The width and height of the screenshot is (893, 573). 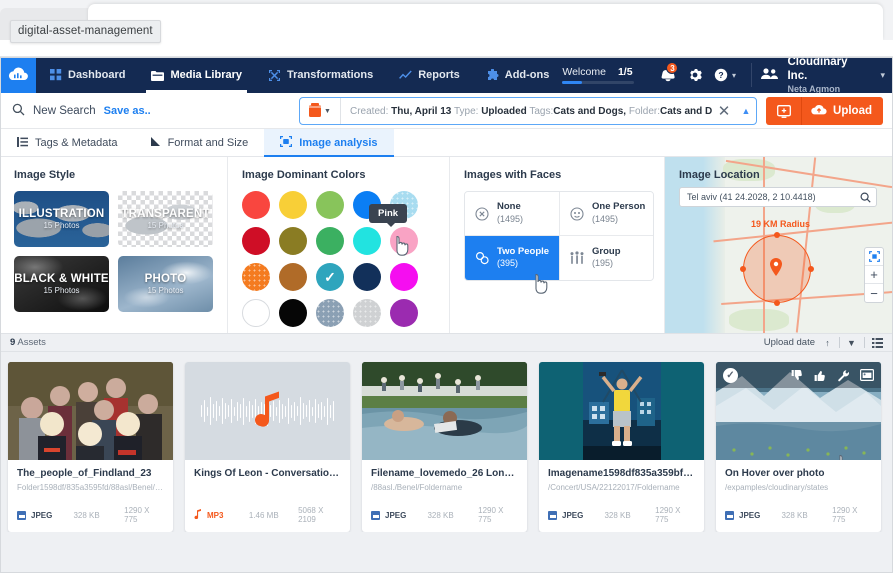 What do you see at coordinates (874, 275) in the screenshot?
I see `map-zoom-in-button: +` at bounding box center [874, 275].